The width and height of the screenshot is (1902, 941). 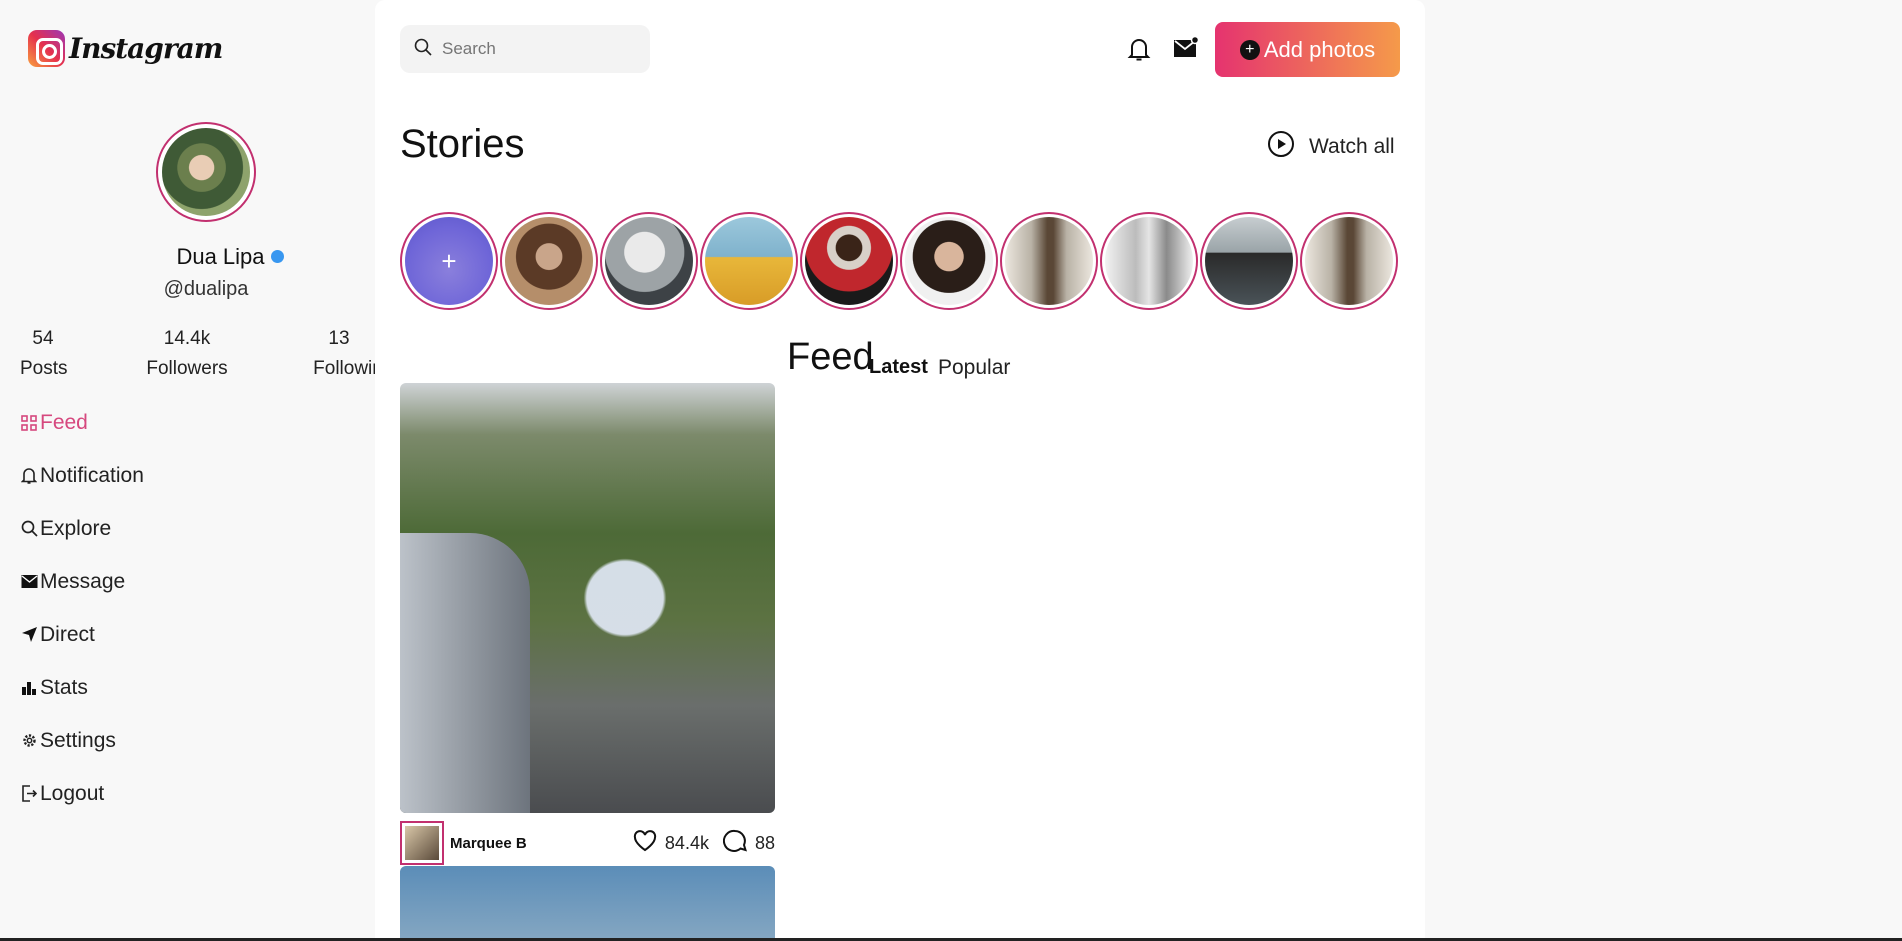 I want to click on sidebar-item-label: Message, so click(x=83, y=581).